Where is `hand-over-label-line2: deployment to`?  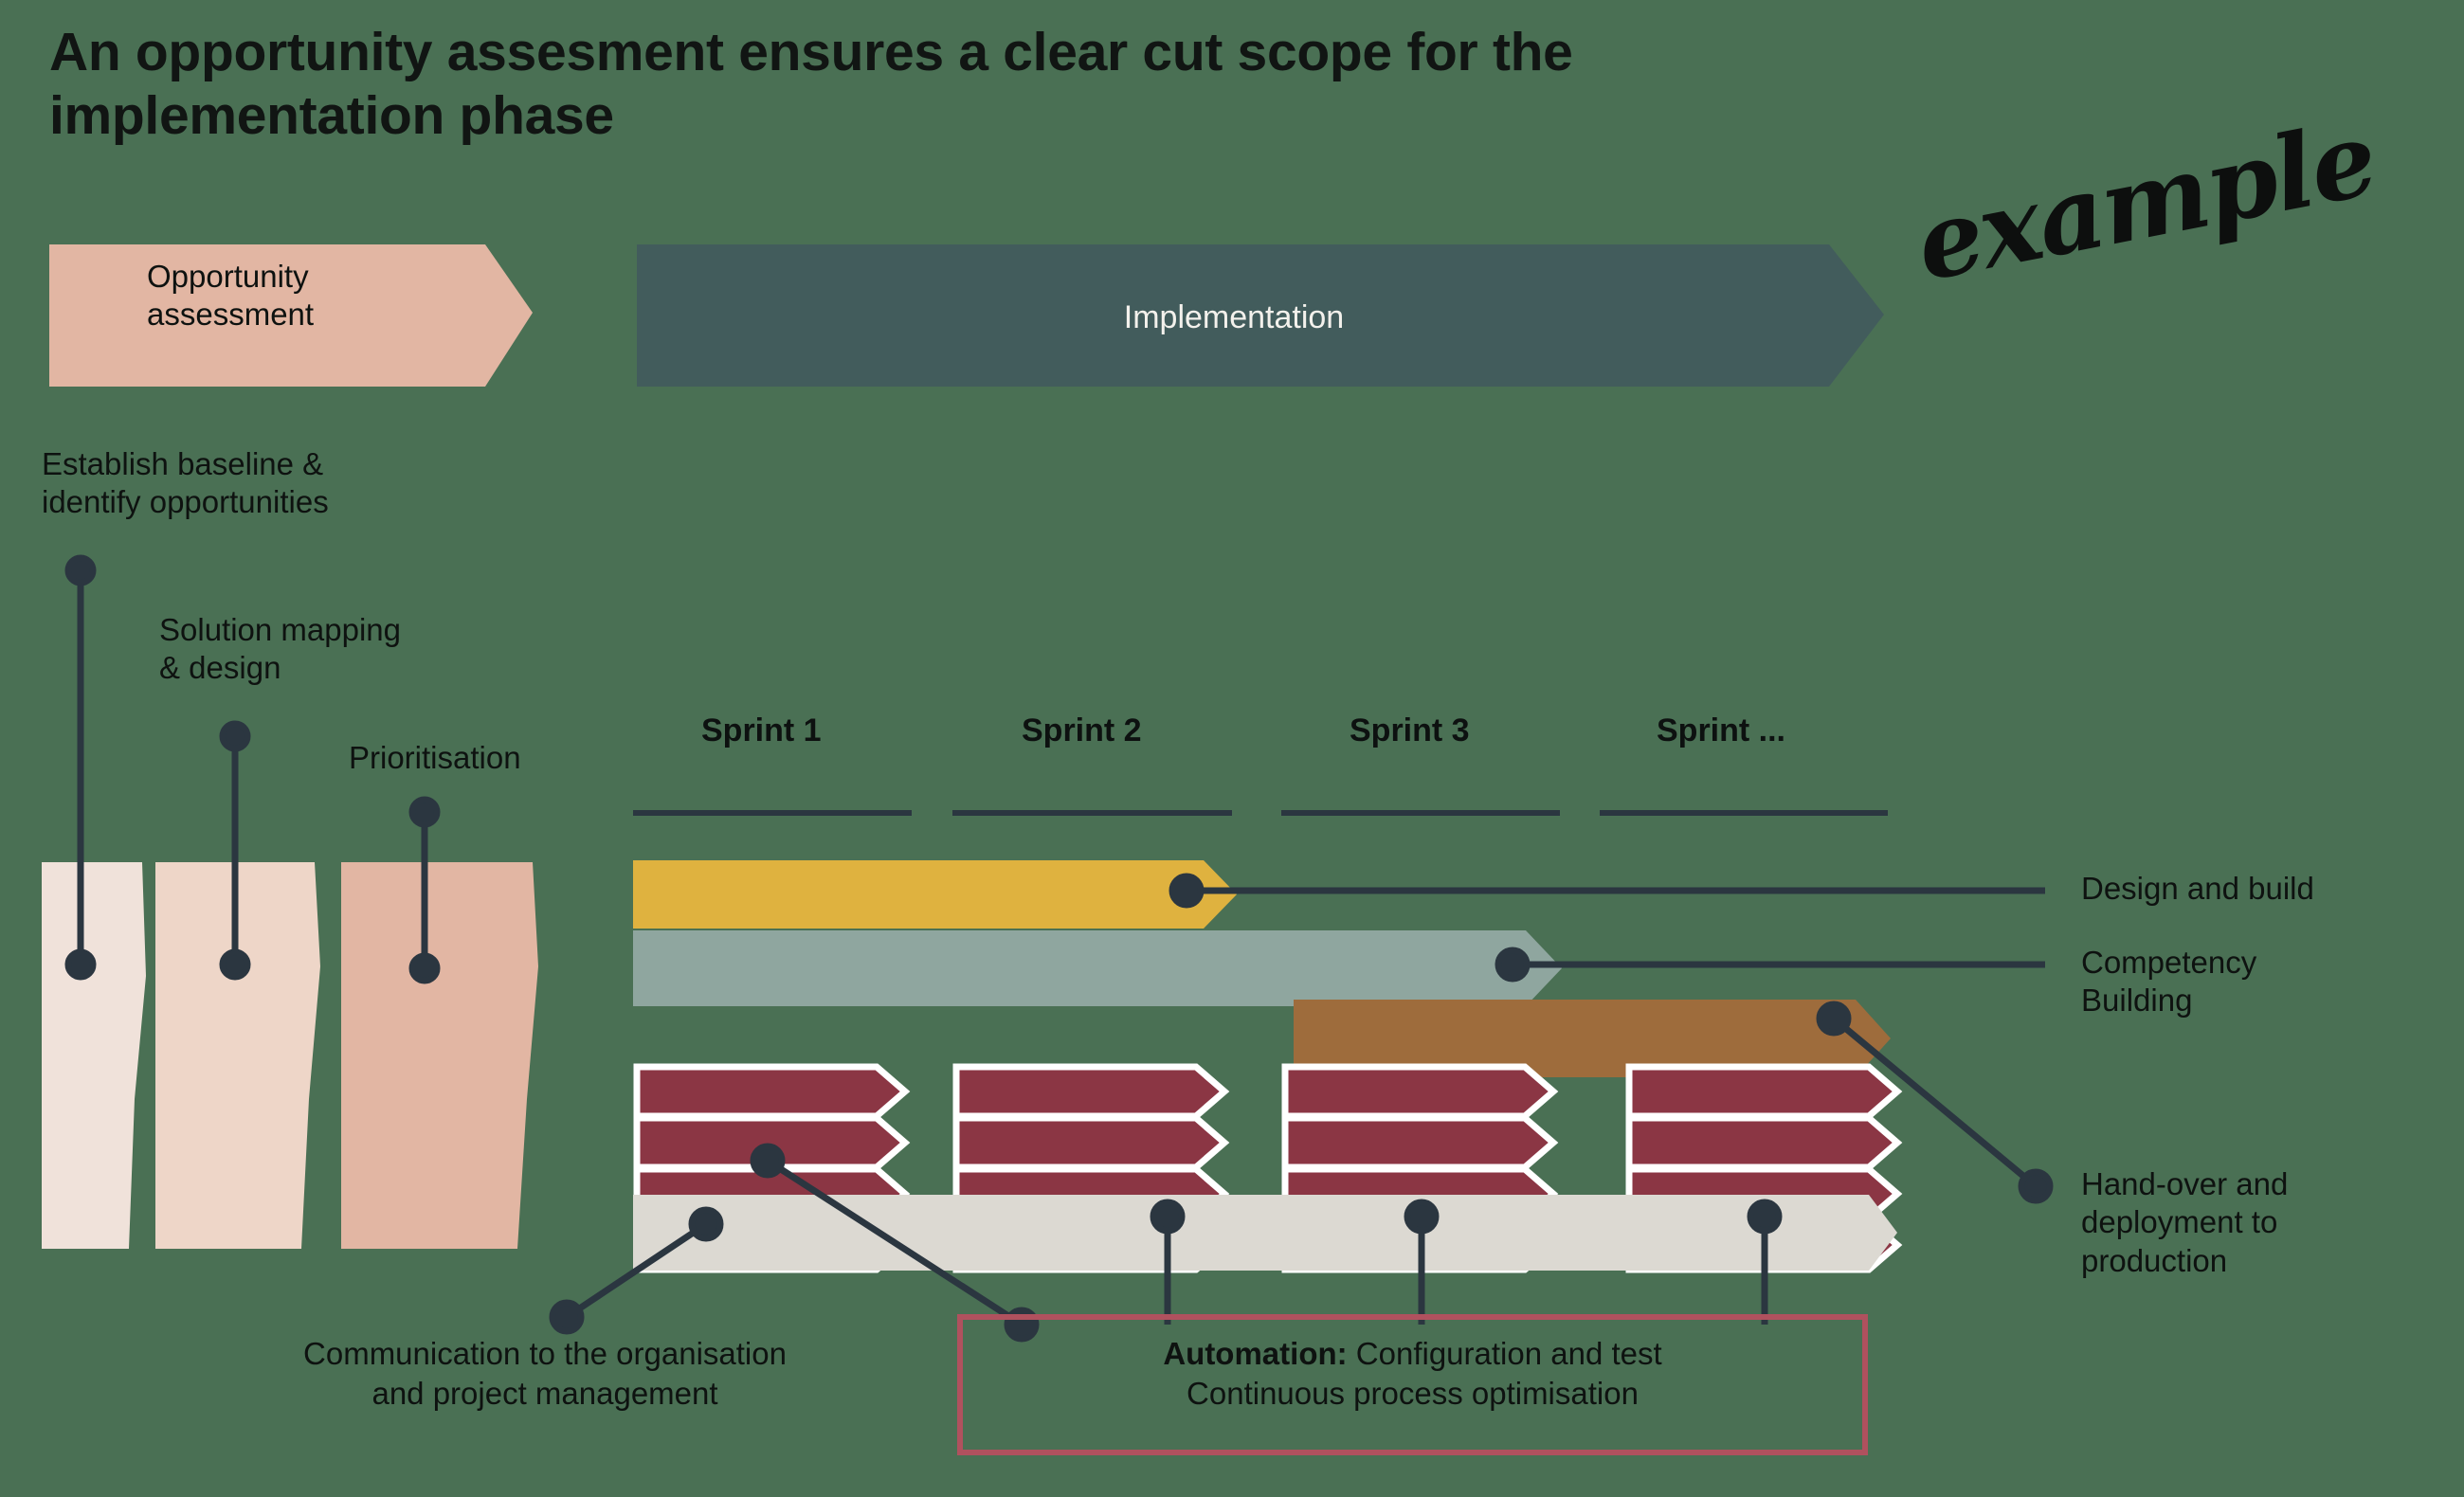
hand-over-label-line2: deployment to is located at coordinates (2180, 1222).